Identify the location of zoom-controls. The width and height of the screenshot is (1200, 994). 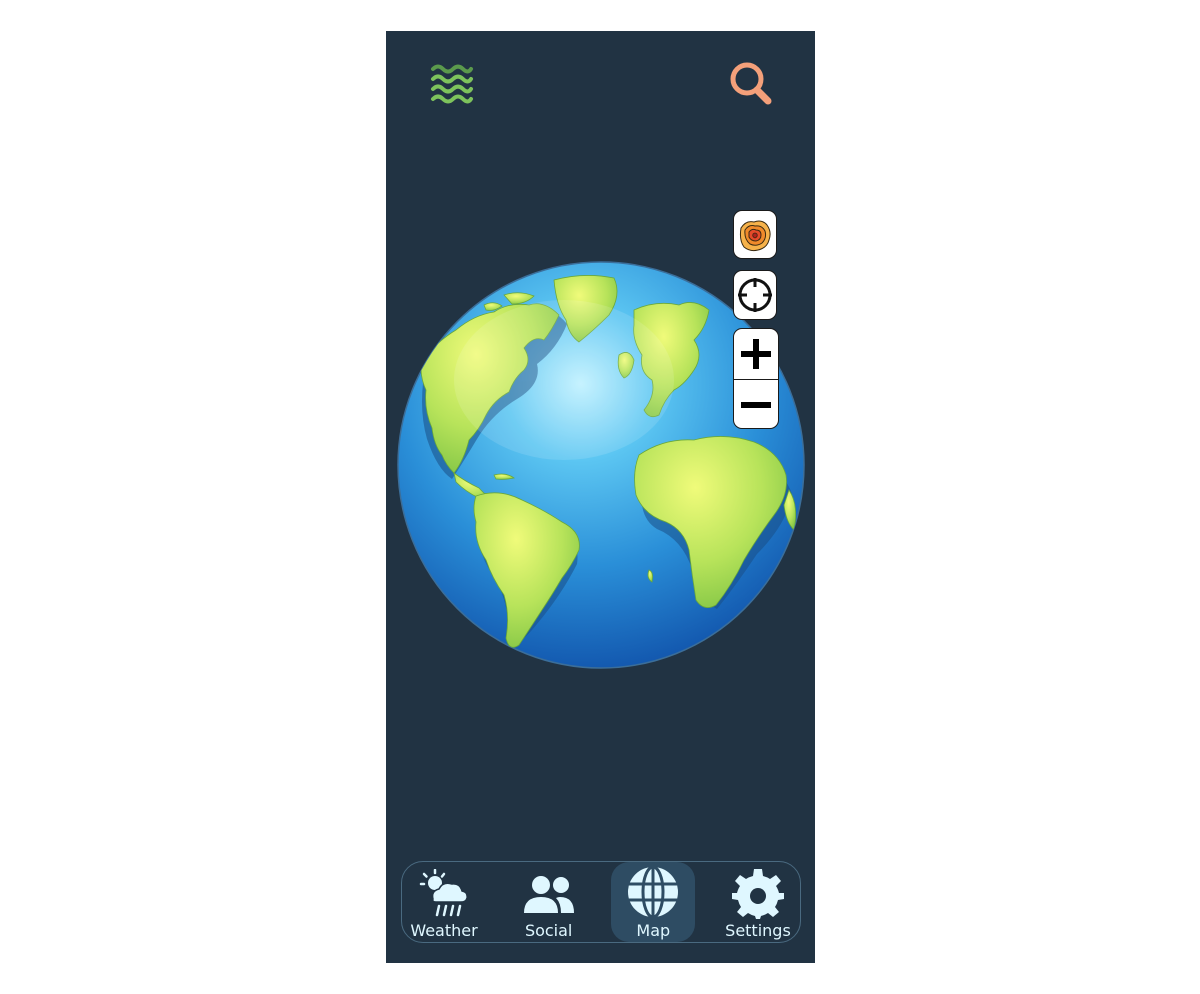
(756, 378).